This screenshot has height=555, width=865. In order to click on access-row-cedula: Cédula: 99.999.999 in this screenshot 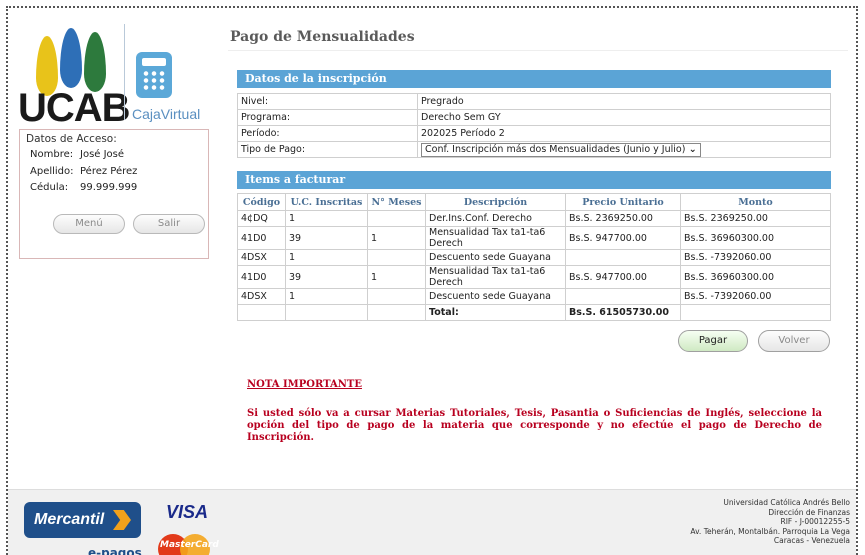, I will do `click(83, 187)`.